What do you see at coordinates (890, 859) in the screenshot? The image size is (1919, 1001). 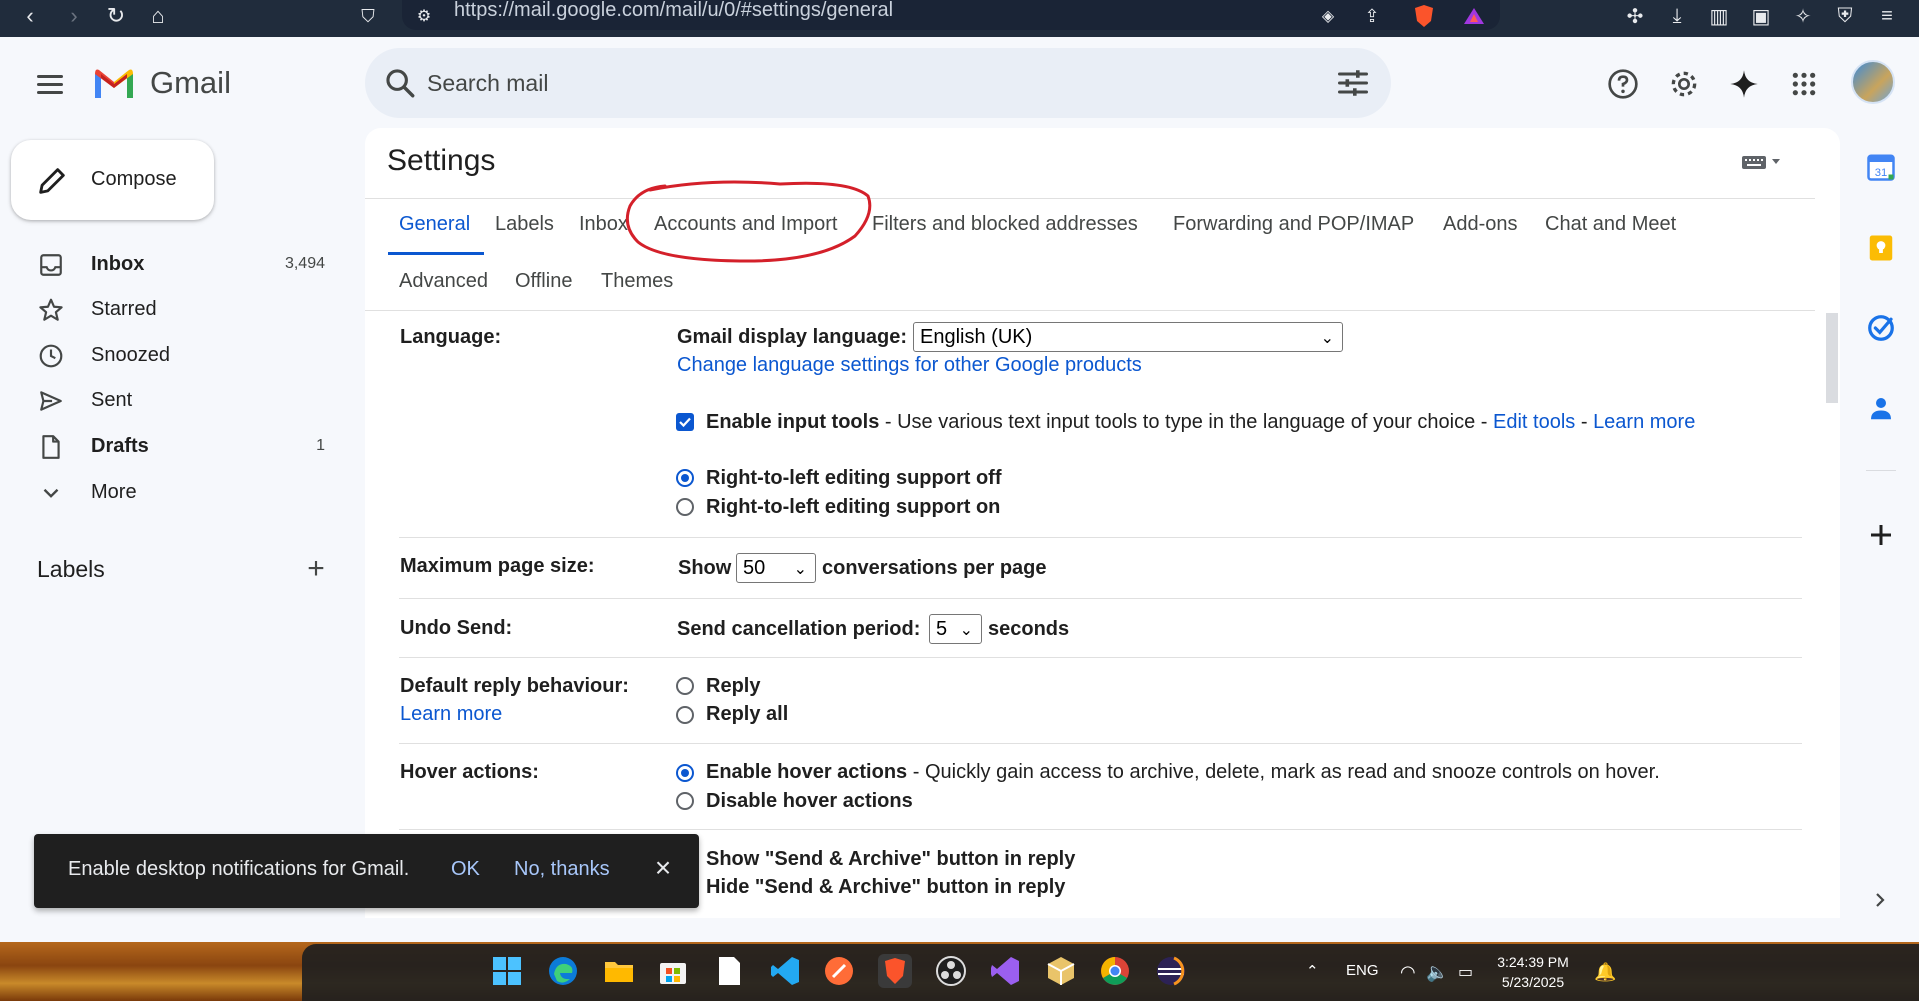 I see `show-send-archive-label: Show "Send & Archive" button in reply` at bounding box center [890, 859].